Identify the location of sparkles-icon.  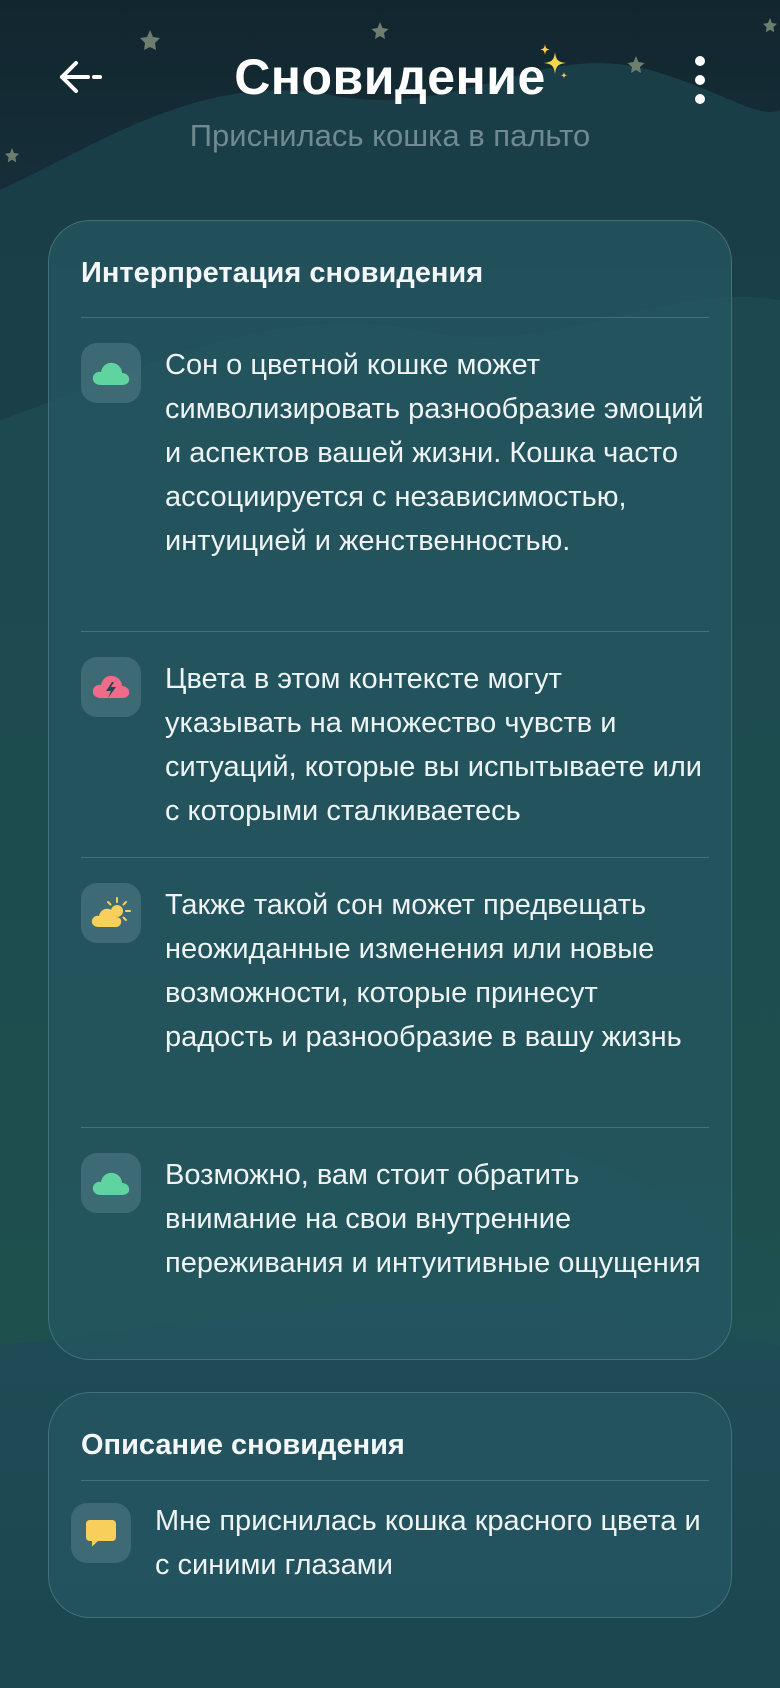
(554, 61).